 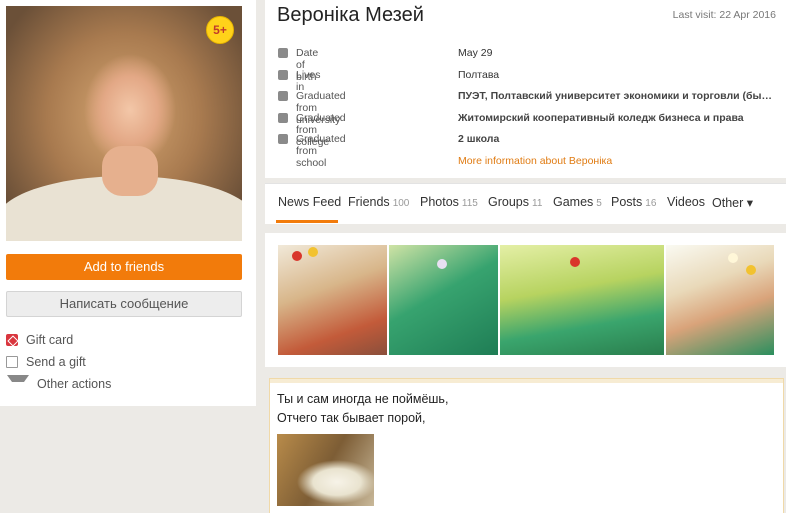 I want to click on tab-videos: Videos, so click(x=686, y=202).